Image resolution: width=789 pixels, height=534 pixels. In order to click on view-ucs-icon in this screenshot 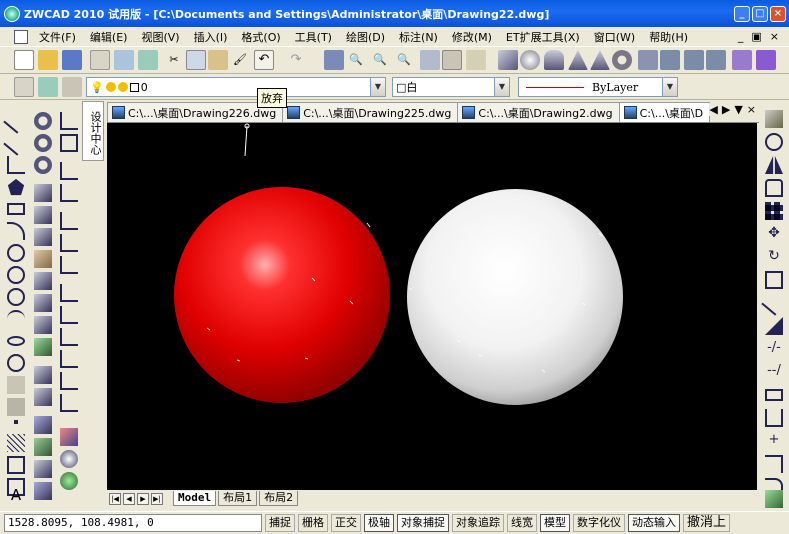, I will do `click(69, 265)`.